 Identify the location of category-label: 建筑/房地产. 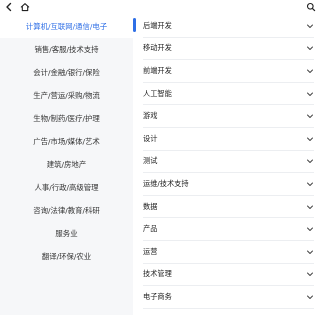
(66, 164).